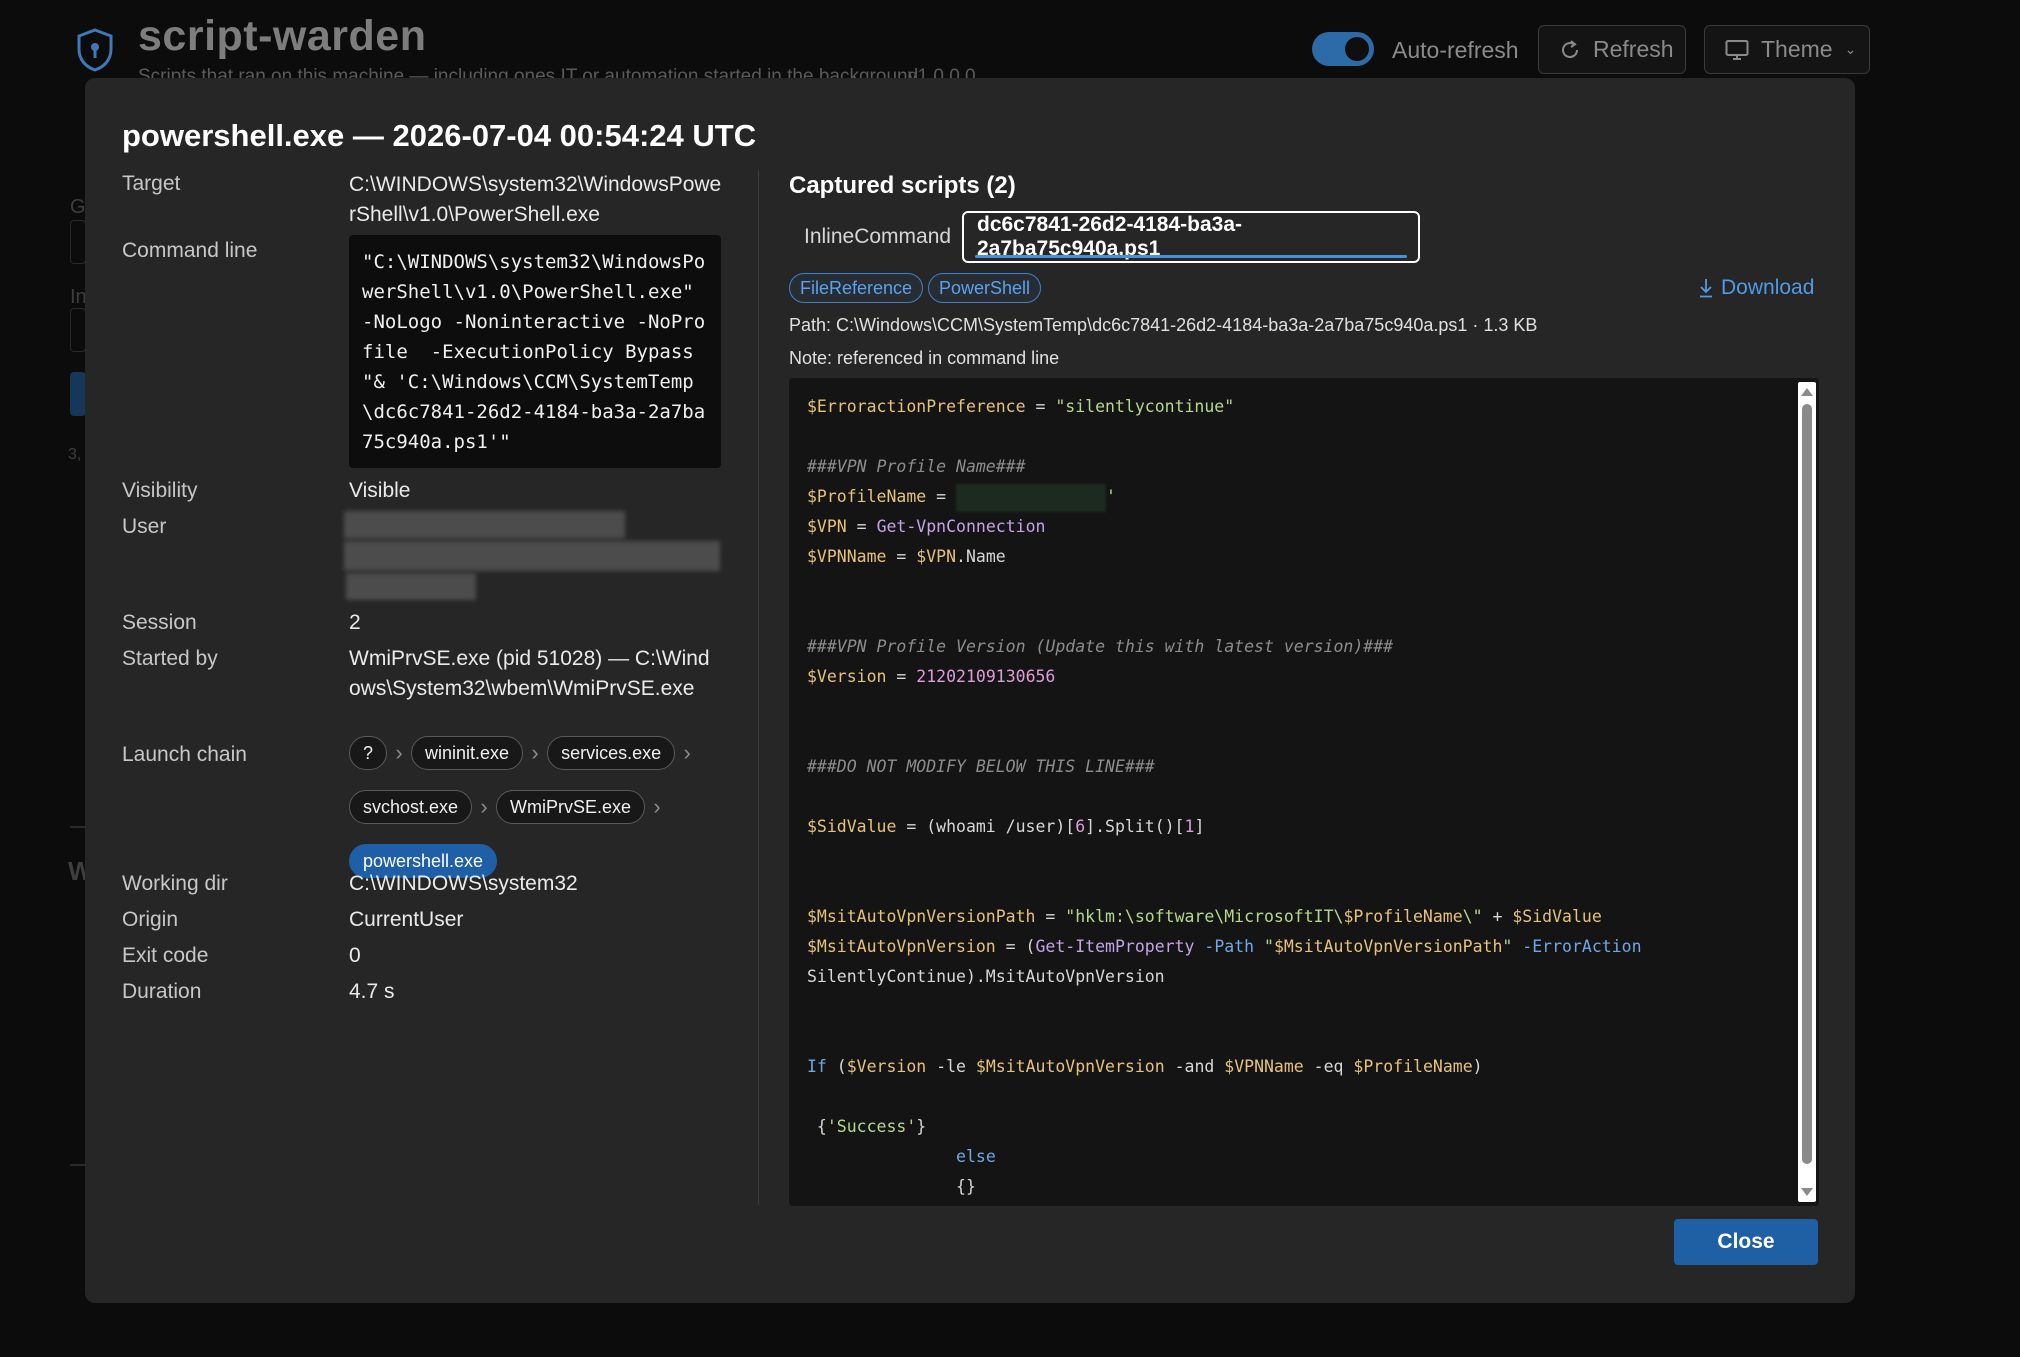 The width and height of the screenshot is (2020, 1357). Describe the element at coordinates (1357, 49) in the screenshot. I see `toggle-knob` at that location.